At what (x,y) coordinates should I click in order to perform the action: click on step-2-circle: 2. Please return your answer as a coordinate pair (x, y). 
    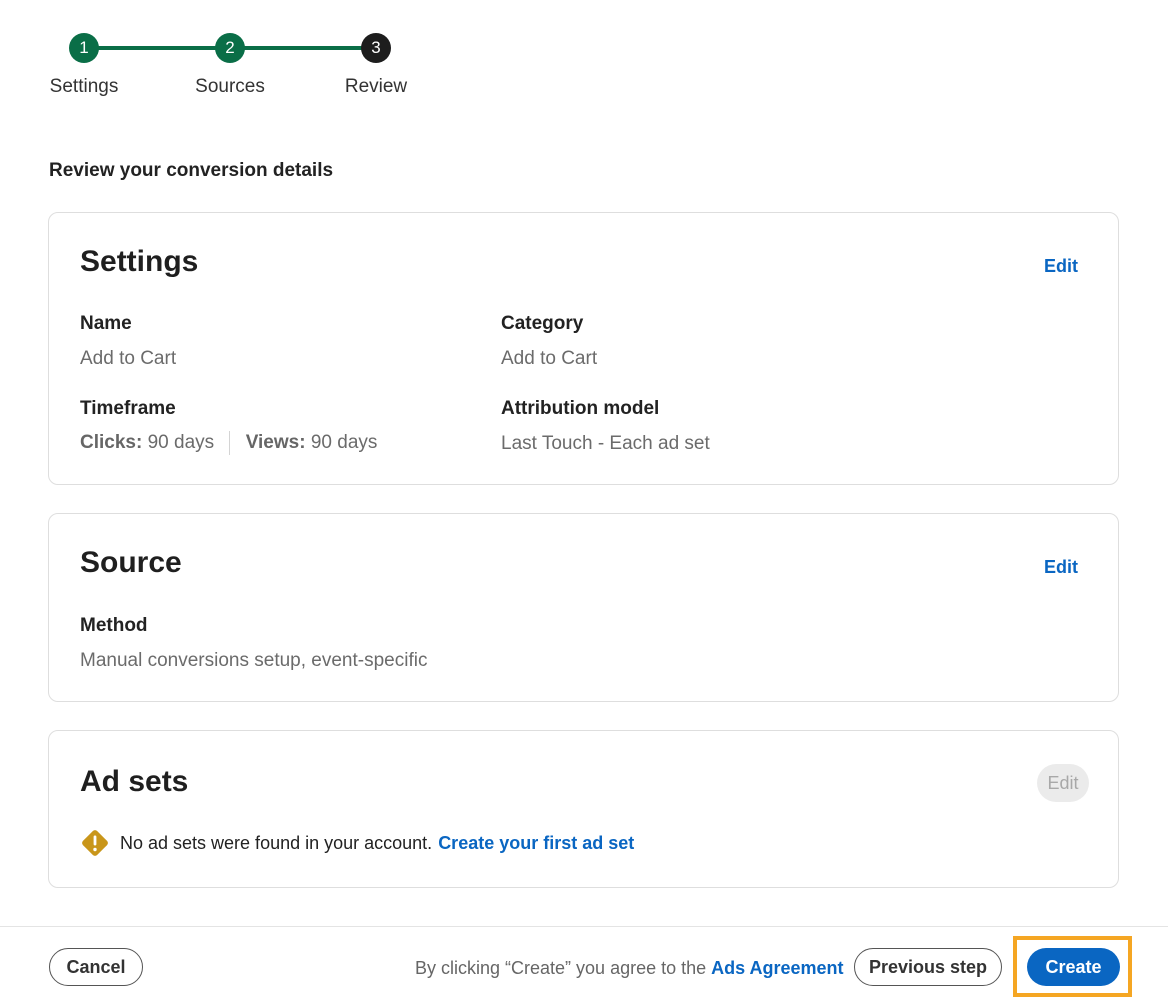
    Looking at the image, I should click on (230, 48).